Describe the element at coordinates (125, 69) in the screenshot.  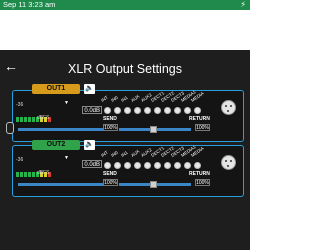
I see `page-title: XLR Output Settings` at that location.